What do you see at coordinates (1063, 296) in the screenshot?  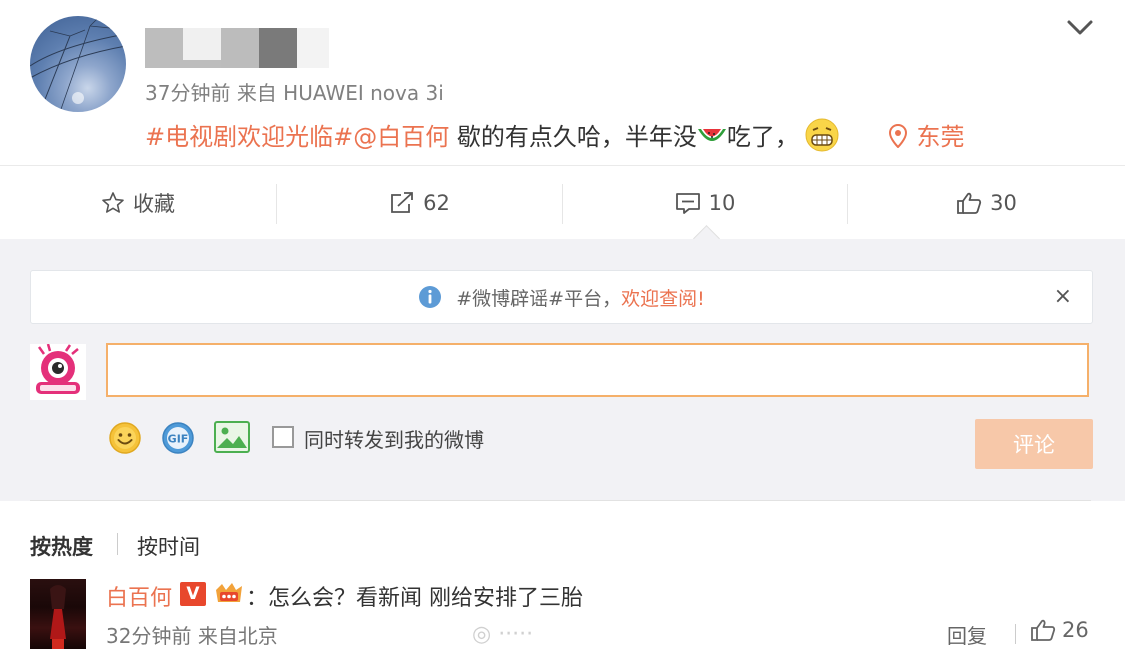 I see `close-icon: ×` at bounding box center [1063, 296].